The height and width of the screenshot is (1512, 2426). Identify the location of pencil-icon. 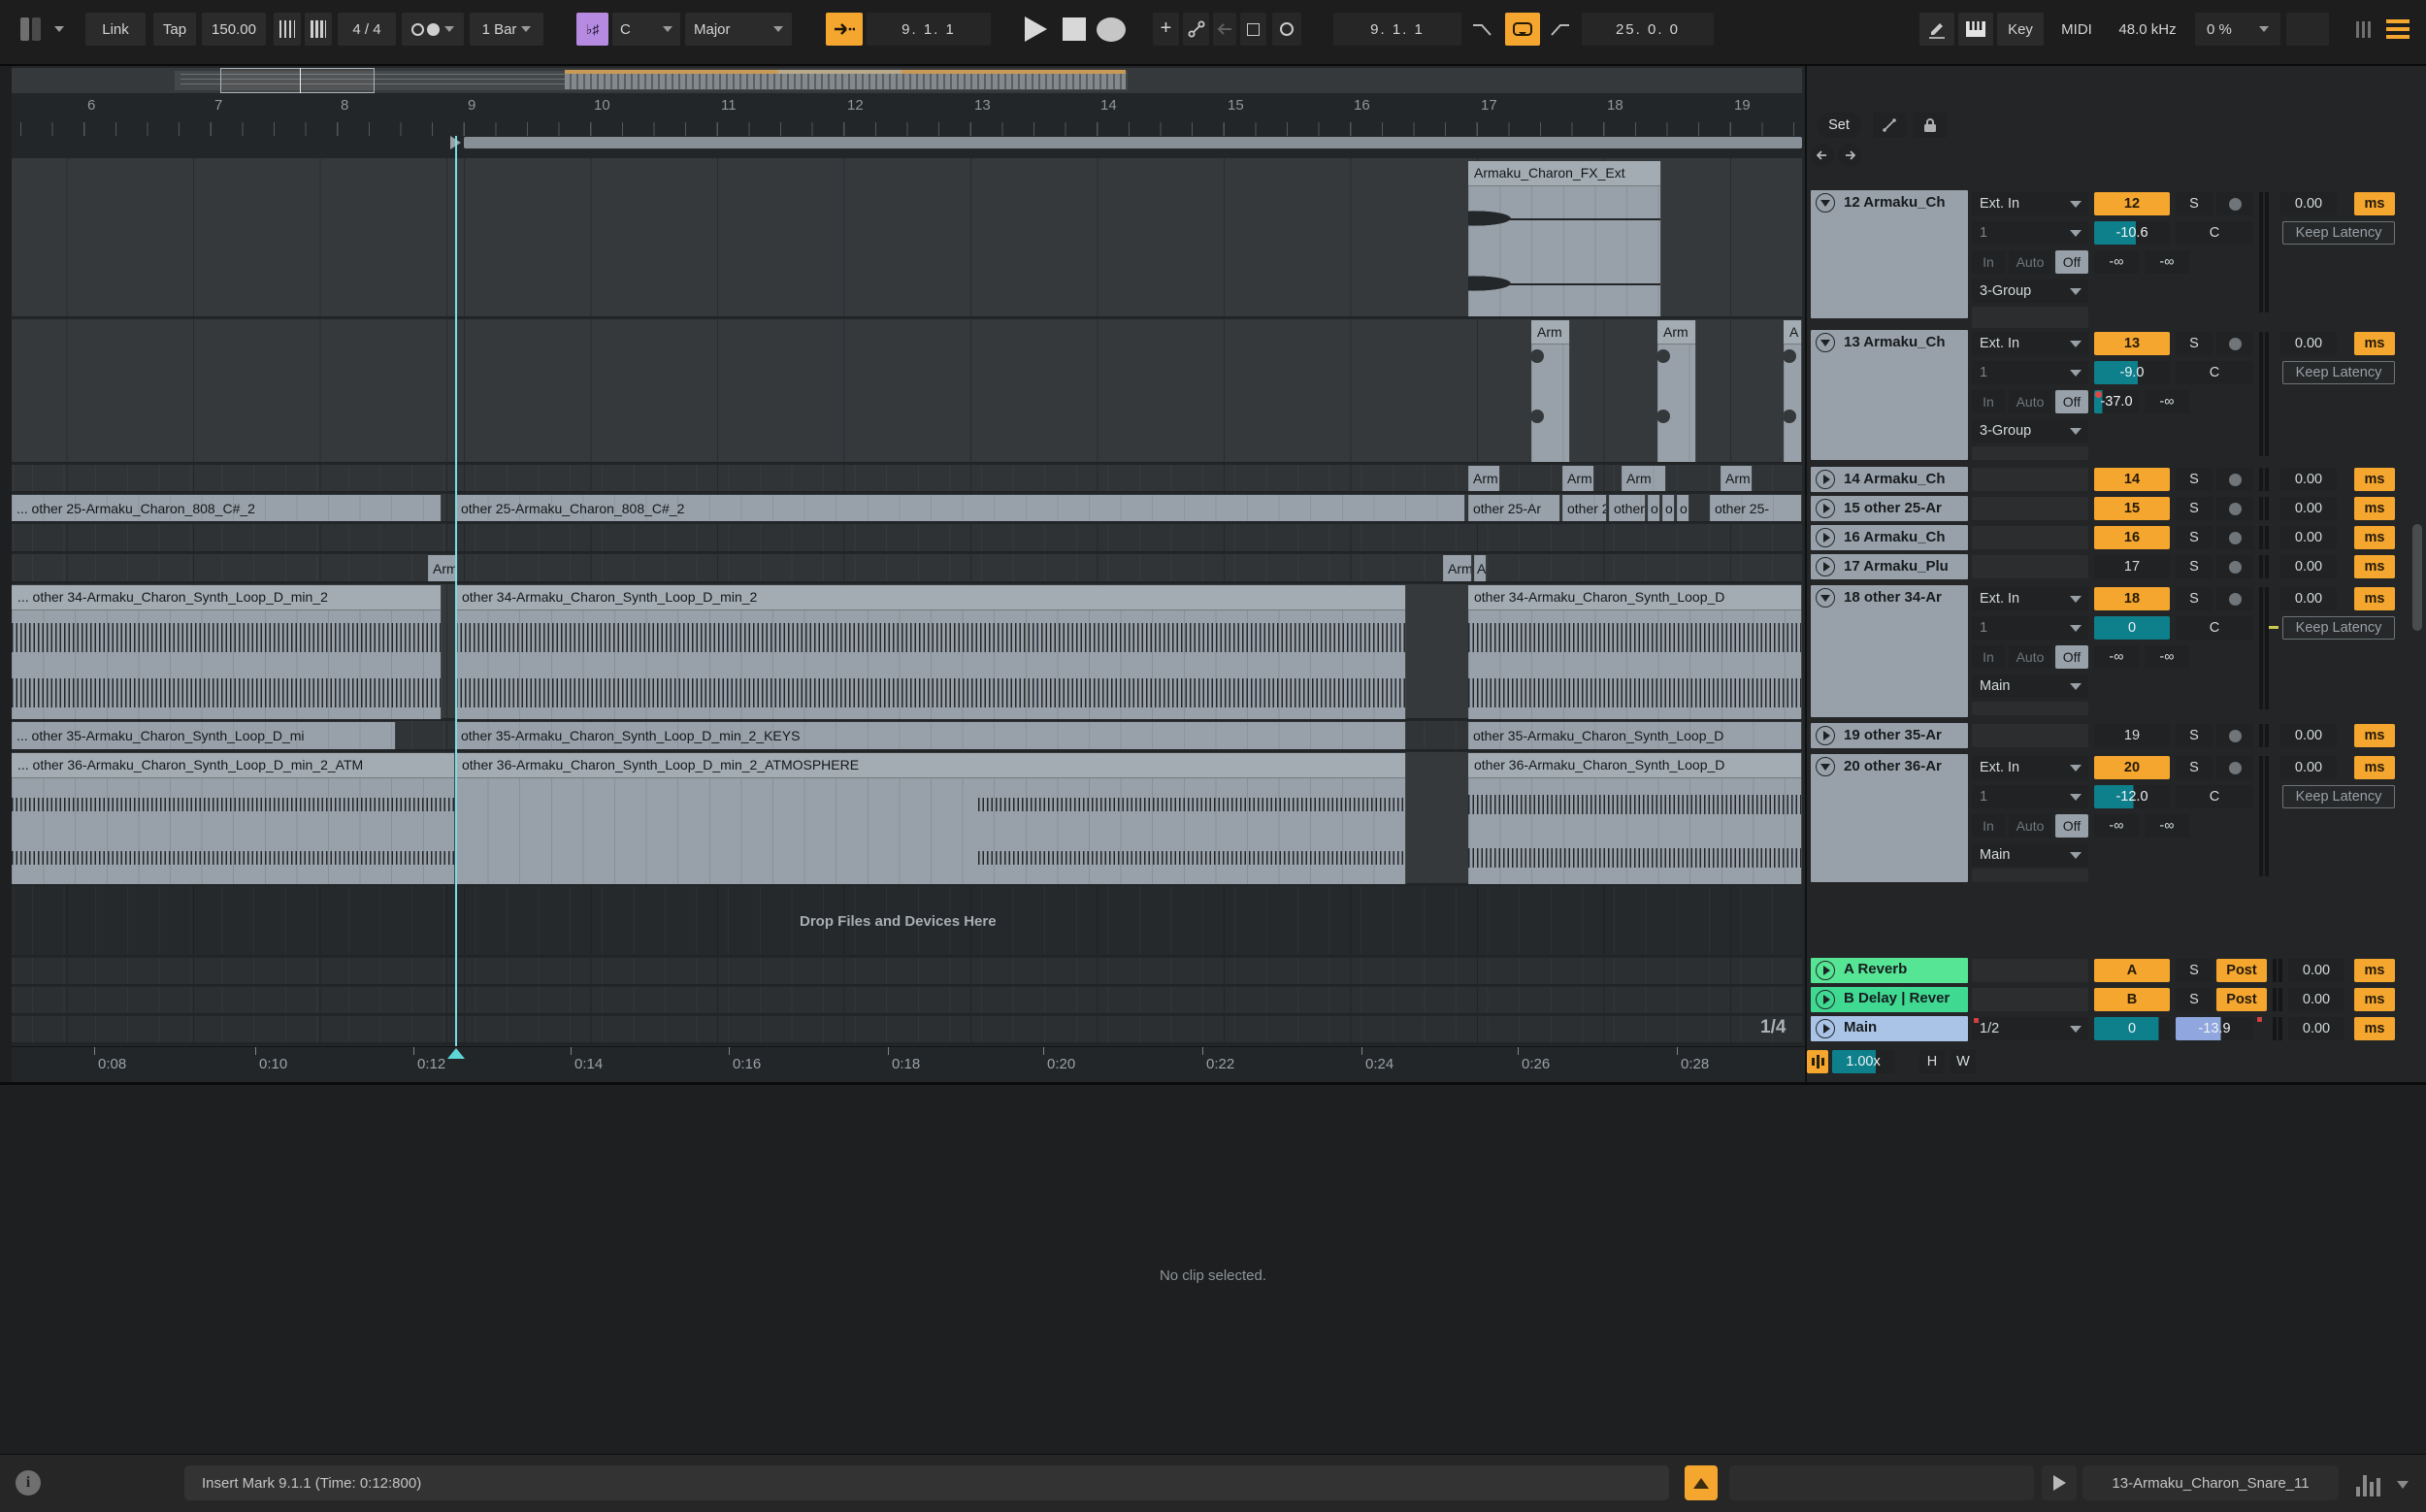
(1936, 29).